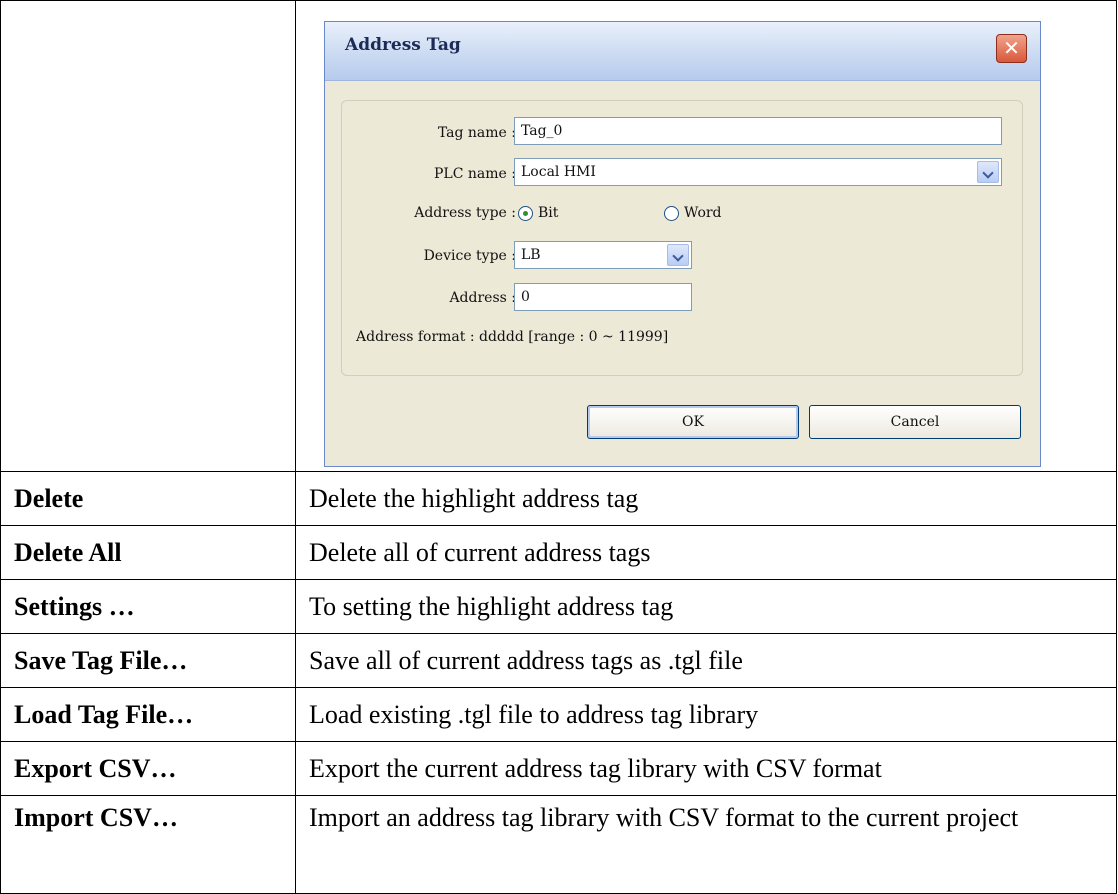 The image size is (1118, 894). I want to click on row-key: Delete All, so click(148, 552).